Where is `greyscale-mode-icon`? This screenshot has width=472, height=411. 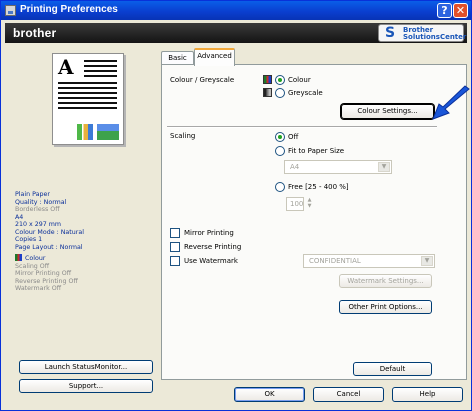 greyscale-mode-icon is located at coordinates (267, 92).